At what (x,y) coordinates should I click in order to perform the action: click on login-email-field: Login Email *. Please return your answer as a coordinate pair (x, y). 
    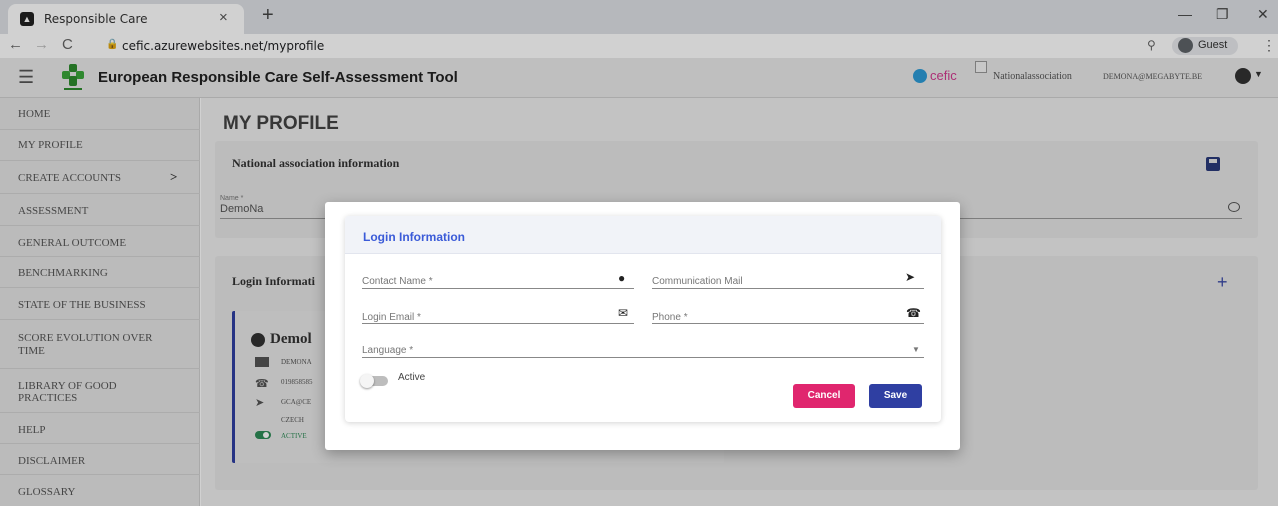
    Looking at the image, I should click on (391, 317).